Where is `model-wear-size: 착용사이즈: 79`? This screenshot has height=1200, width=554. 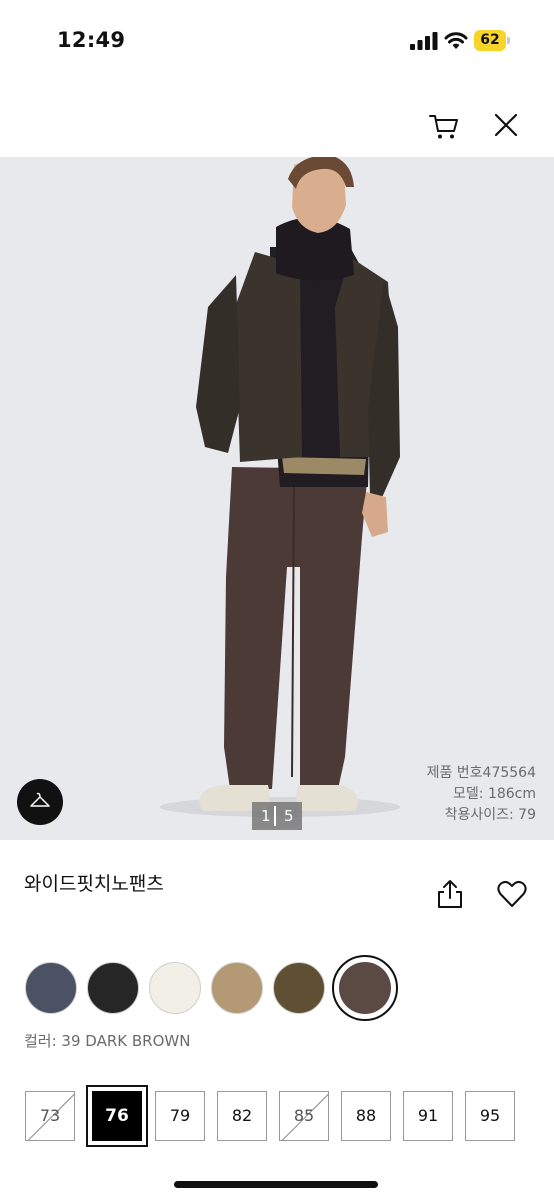
model-wear-size: 착용사이즈: 79 is located at coordinates (490, 815).